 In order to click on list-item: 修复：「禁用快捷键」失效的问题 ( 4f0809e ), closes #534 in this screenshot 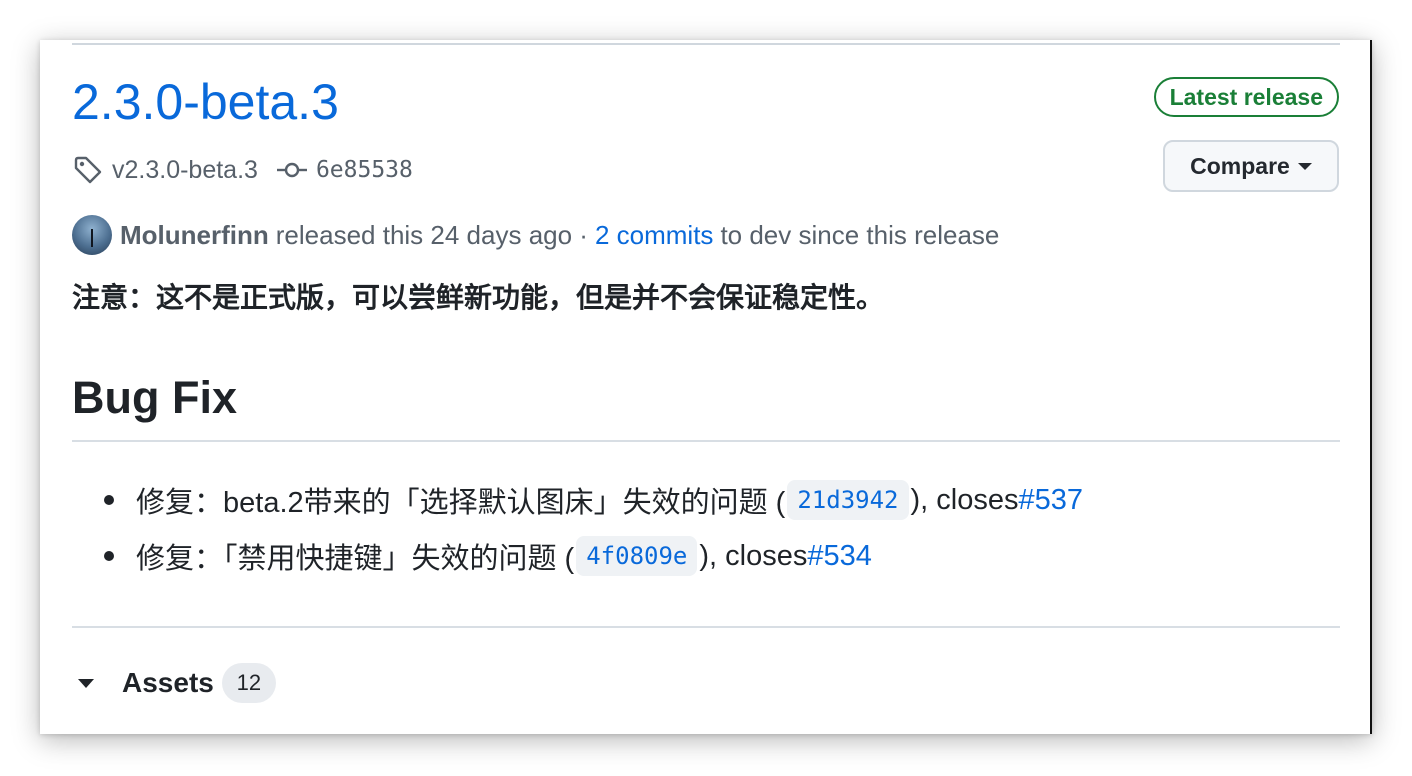, I will do `click(577, 556)`.